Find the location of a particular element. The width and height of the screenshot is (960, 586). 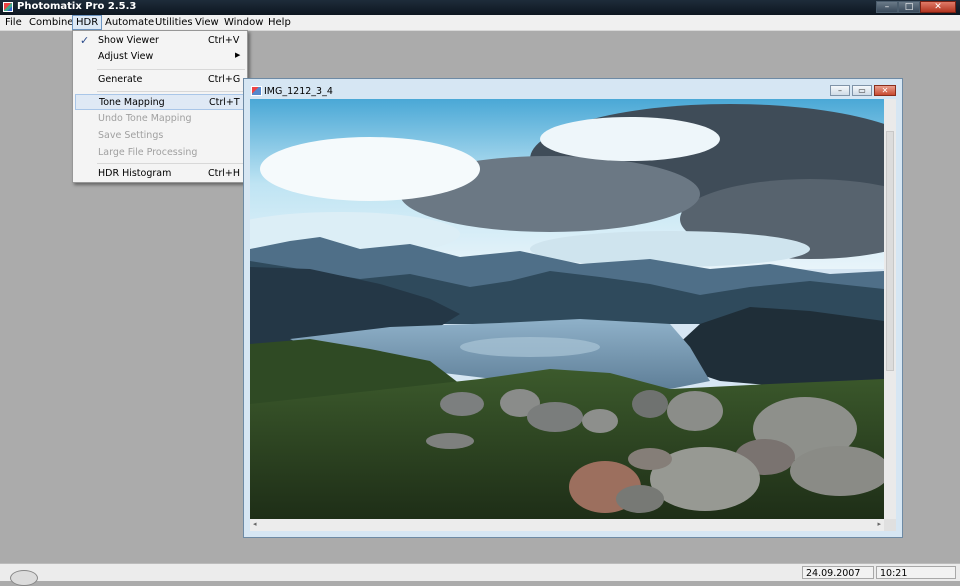

close-button: ✕ is located at coordinates (938, 7).